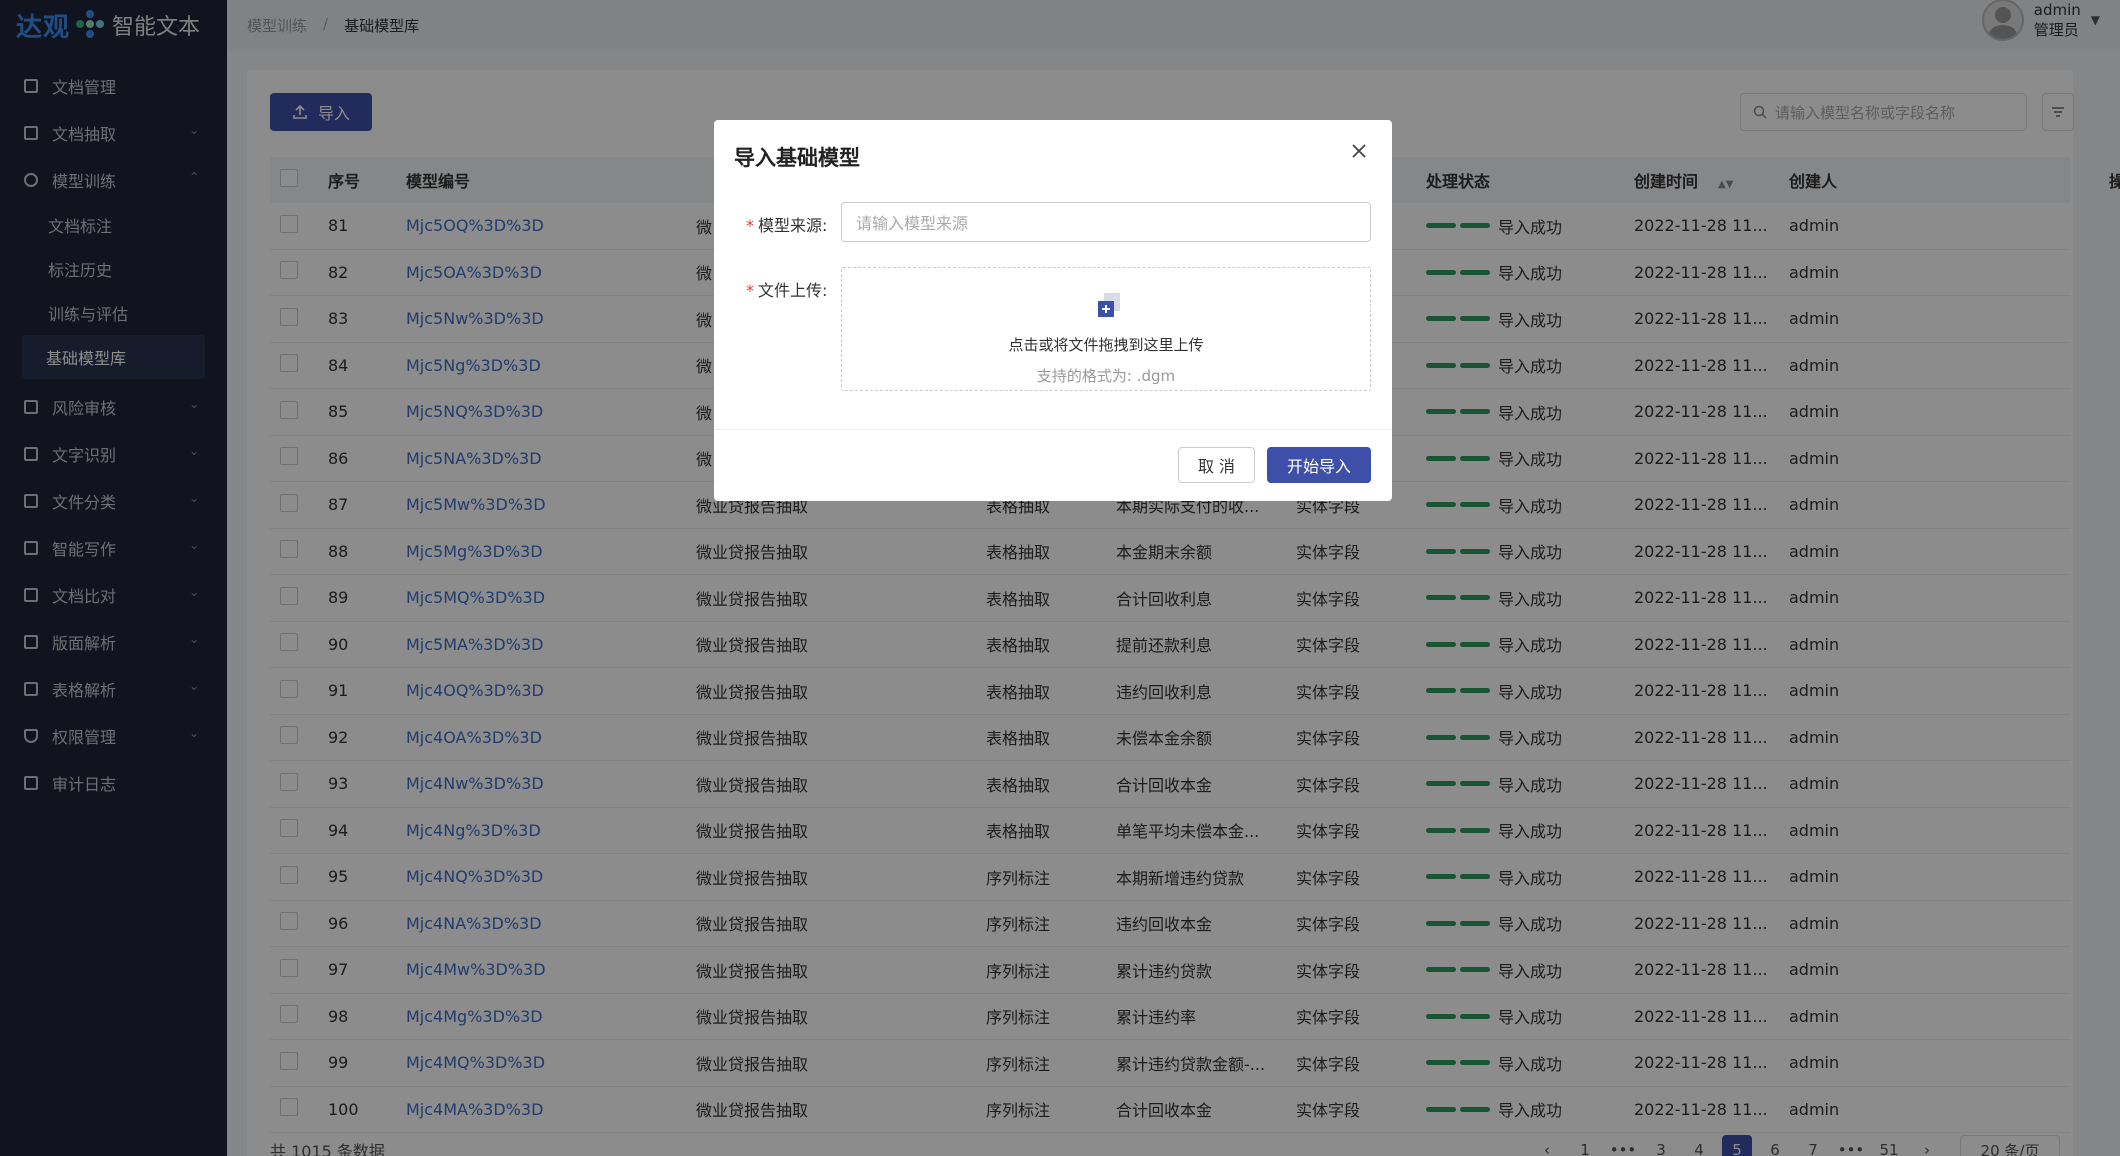  What do you see at coordinates (1106, 222) in the screenshot?
I see `model-source-input: 请输入模型来源` at bounding box center [1106, 222].